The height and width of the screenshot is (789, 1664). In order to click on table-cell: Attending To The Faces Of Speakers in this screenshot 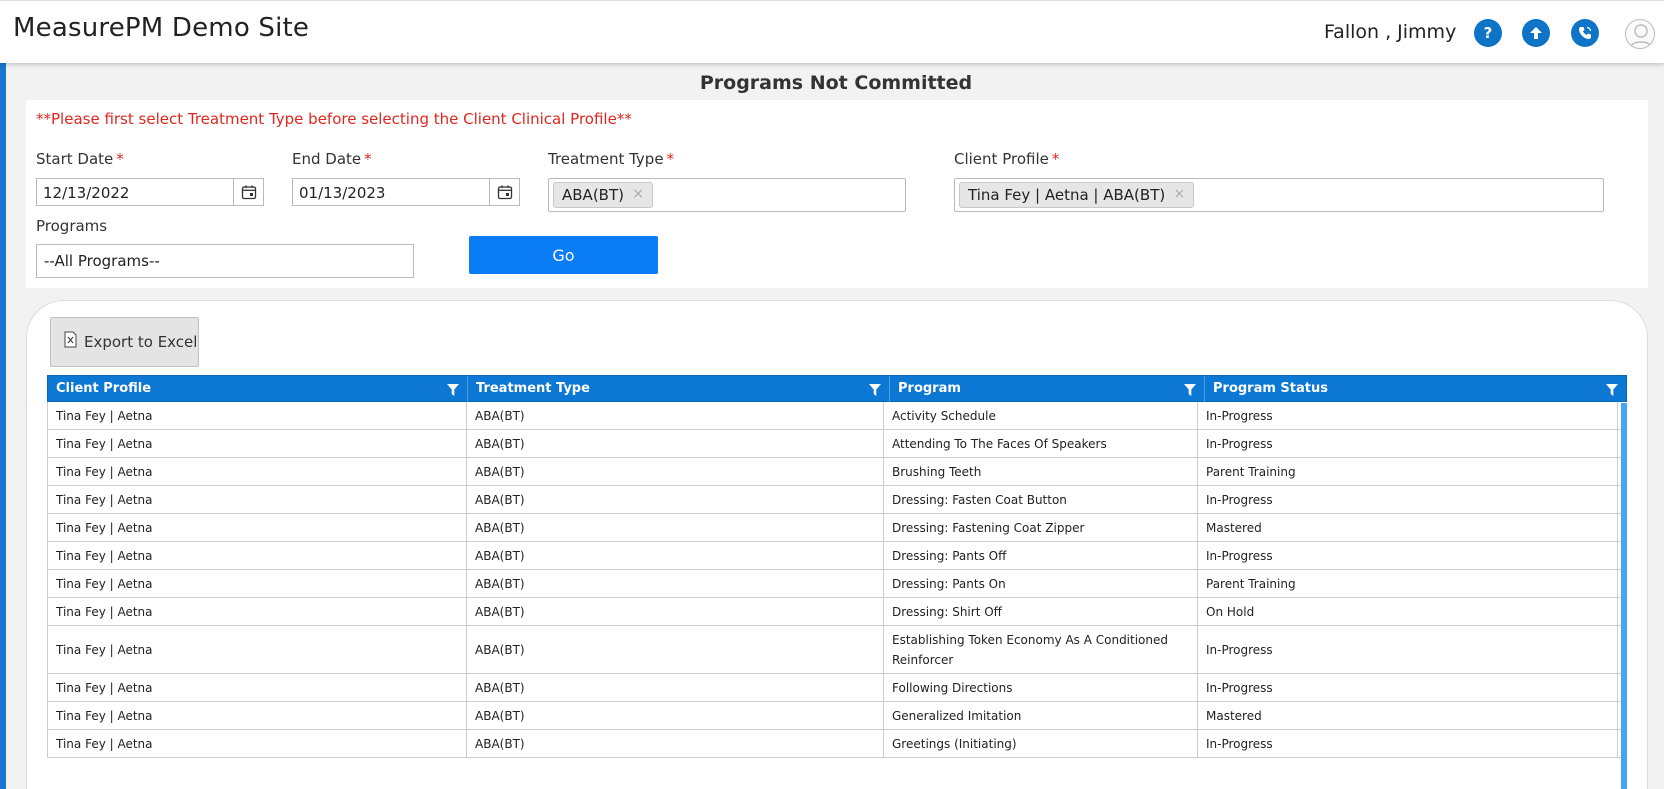, I will do `click(1041, 443)`.